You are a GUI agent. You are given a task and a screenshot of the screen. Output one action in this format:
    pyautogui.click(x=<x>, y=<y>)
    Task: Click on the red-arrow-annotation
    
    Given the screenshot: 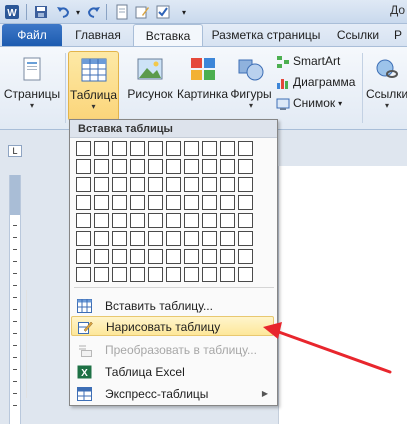 What is the action you would take?
    pyautogui.click(x=327, y=348)
    